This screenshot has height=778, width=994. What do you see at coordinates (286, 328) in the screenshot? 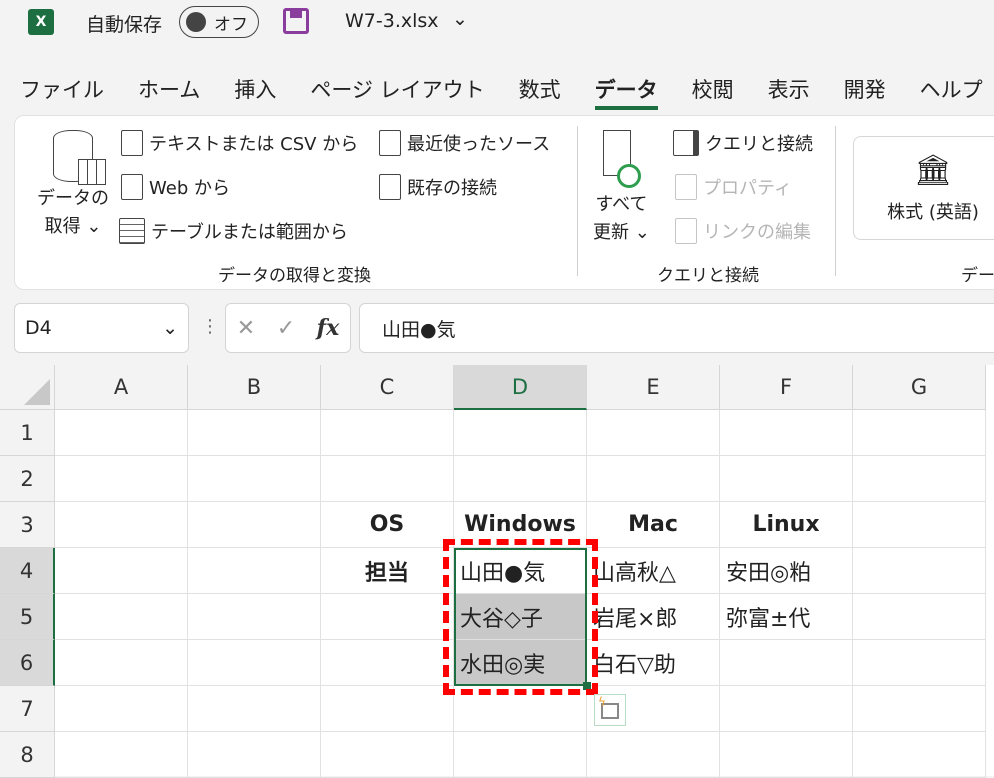
I see `enter-check-icon: ✓` at bounding box center [286, 328].